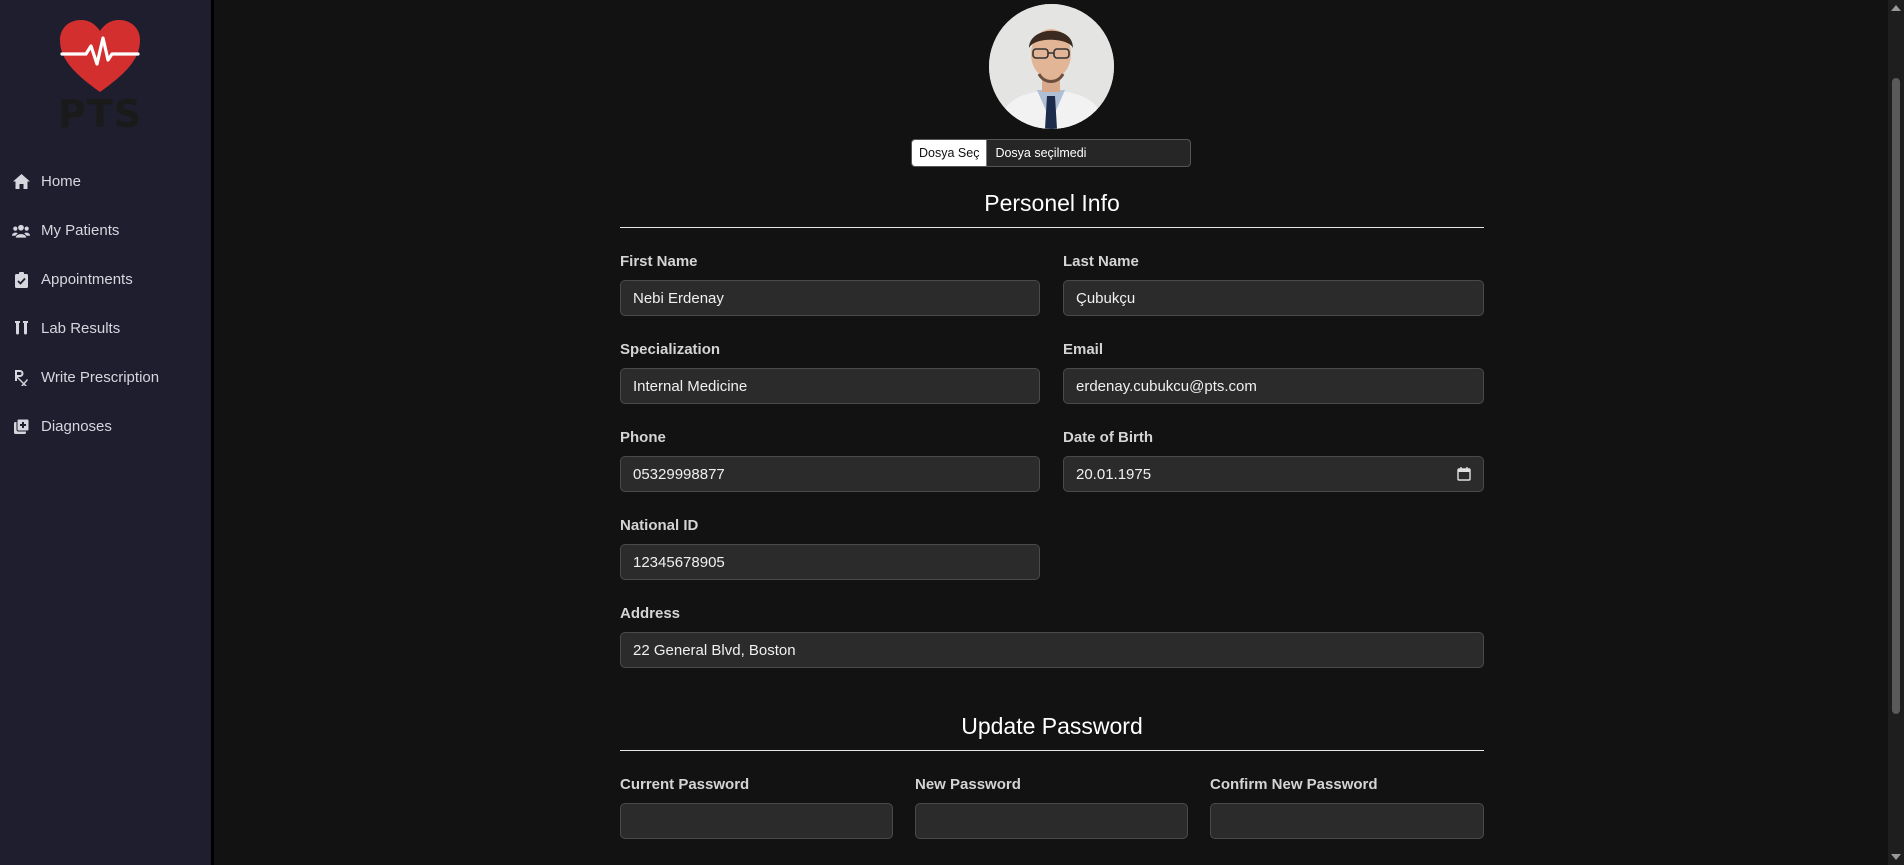  Describe the element at coordinates (1464, 474) in the screenshot. I see `calendar-icon` at that location.